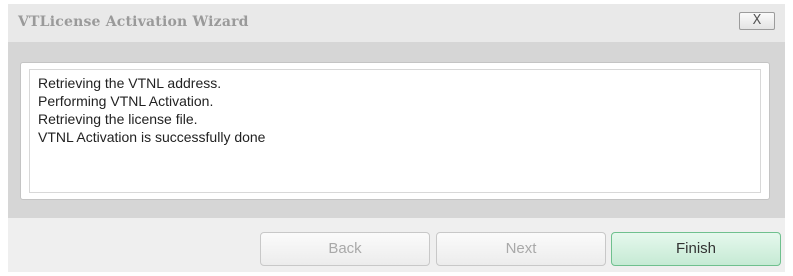 The height and width of the screenshot is (276, 793). What do you see at coordinates (126, 101) in the screenshot?
I see `log-line: Performing VTNL Activation.` at bounding box center [126, 101].